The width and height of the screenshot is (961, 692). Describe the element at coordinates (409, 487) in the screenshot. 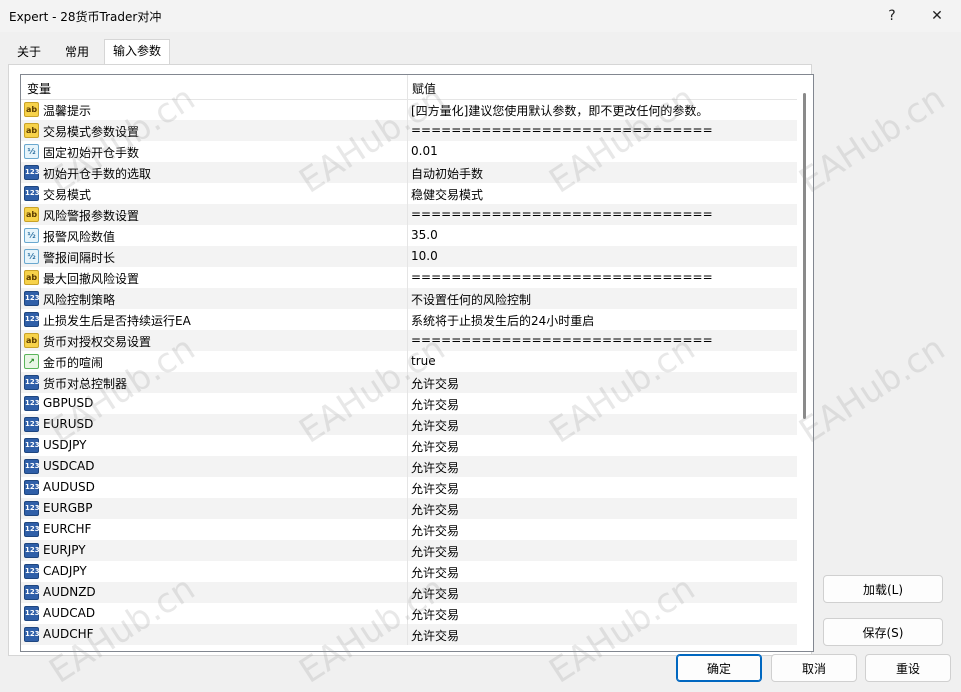

I see `table-row: 123 AUDUSD 允许交易` at that location.